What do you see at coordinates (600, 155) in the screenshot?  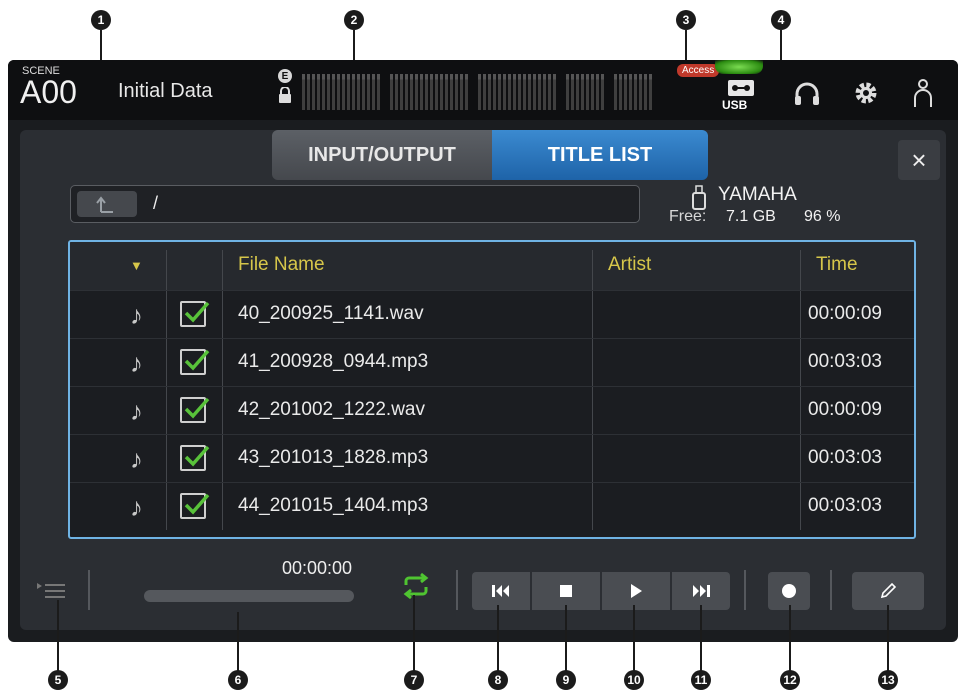 I see `tab-title-list: TITLE LIST` at bounding box center [600, 155].